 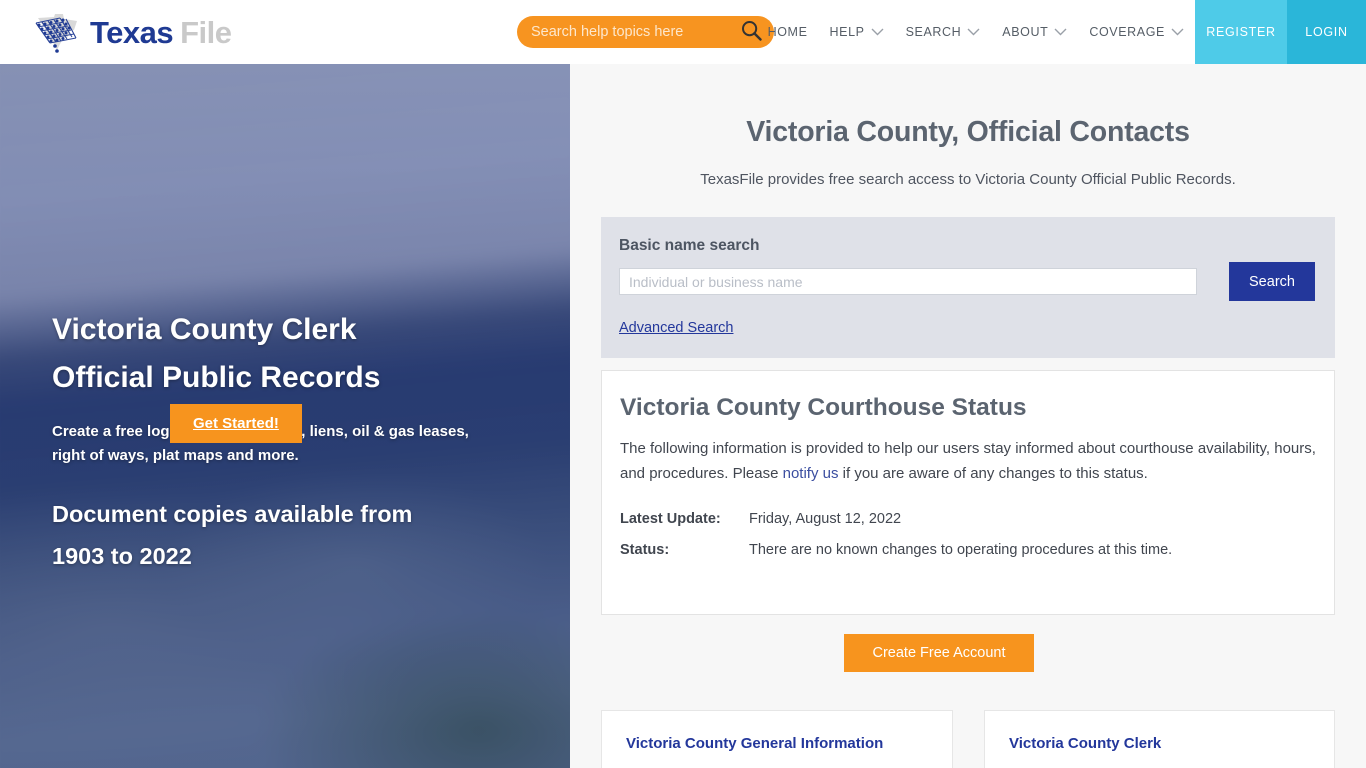 What do you see at coordinates (1025, 32) in the screenshot?
I see `nav-label: ABOUT` at bounding box center [1025, 32].